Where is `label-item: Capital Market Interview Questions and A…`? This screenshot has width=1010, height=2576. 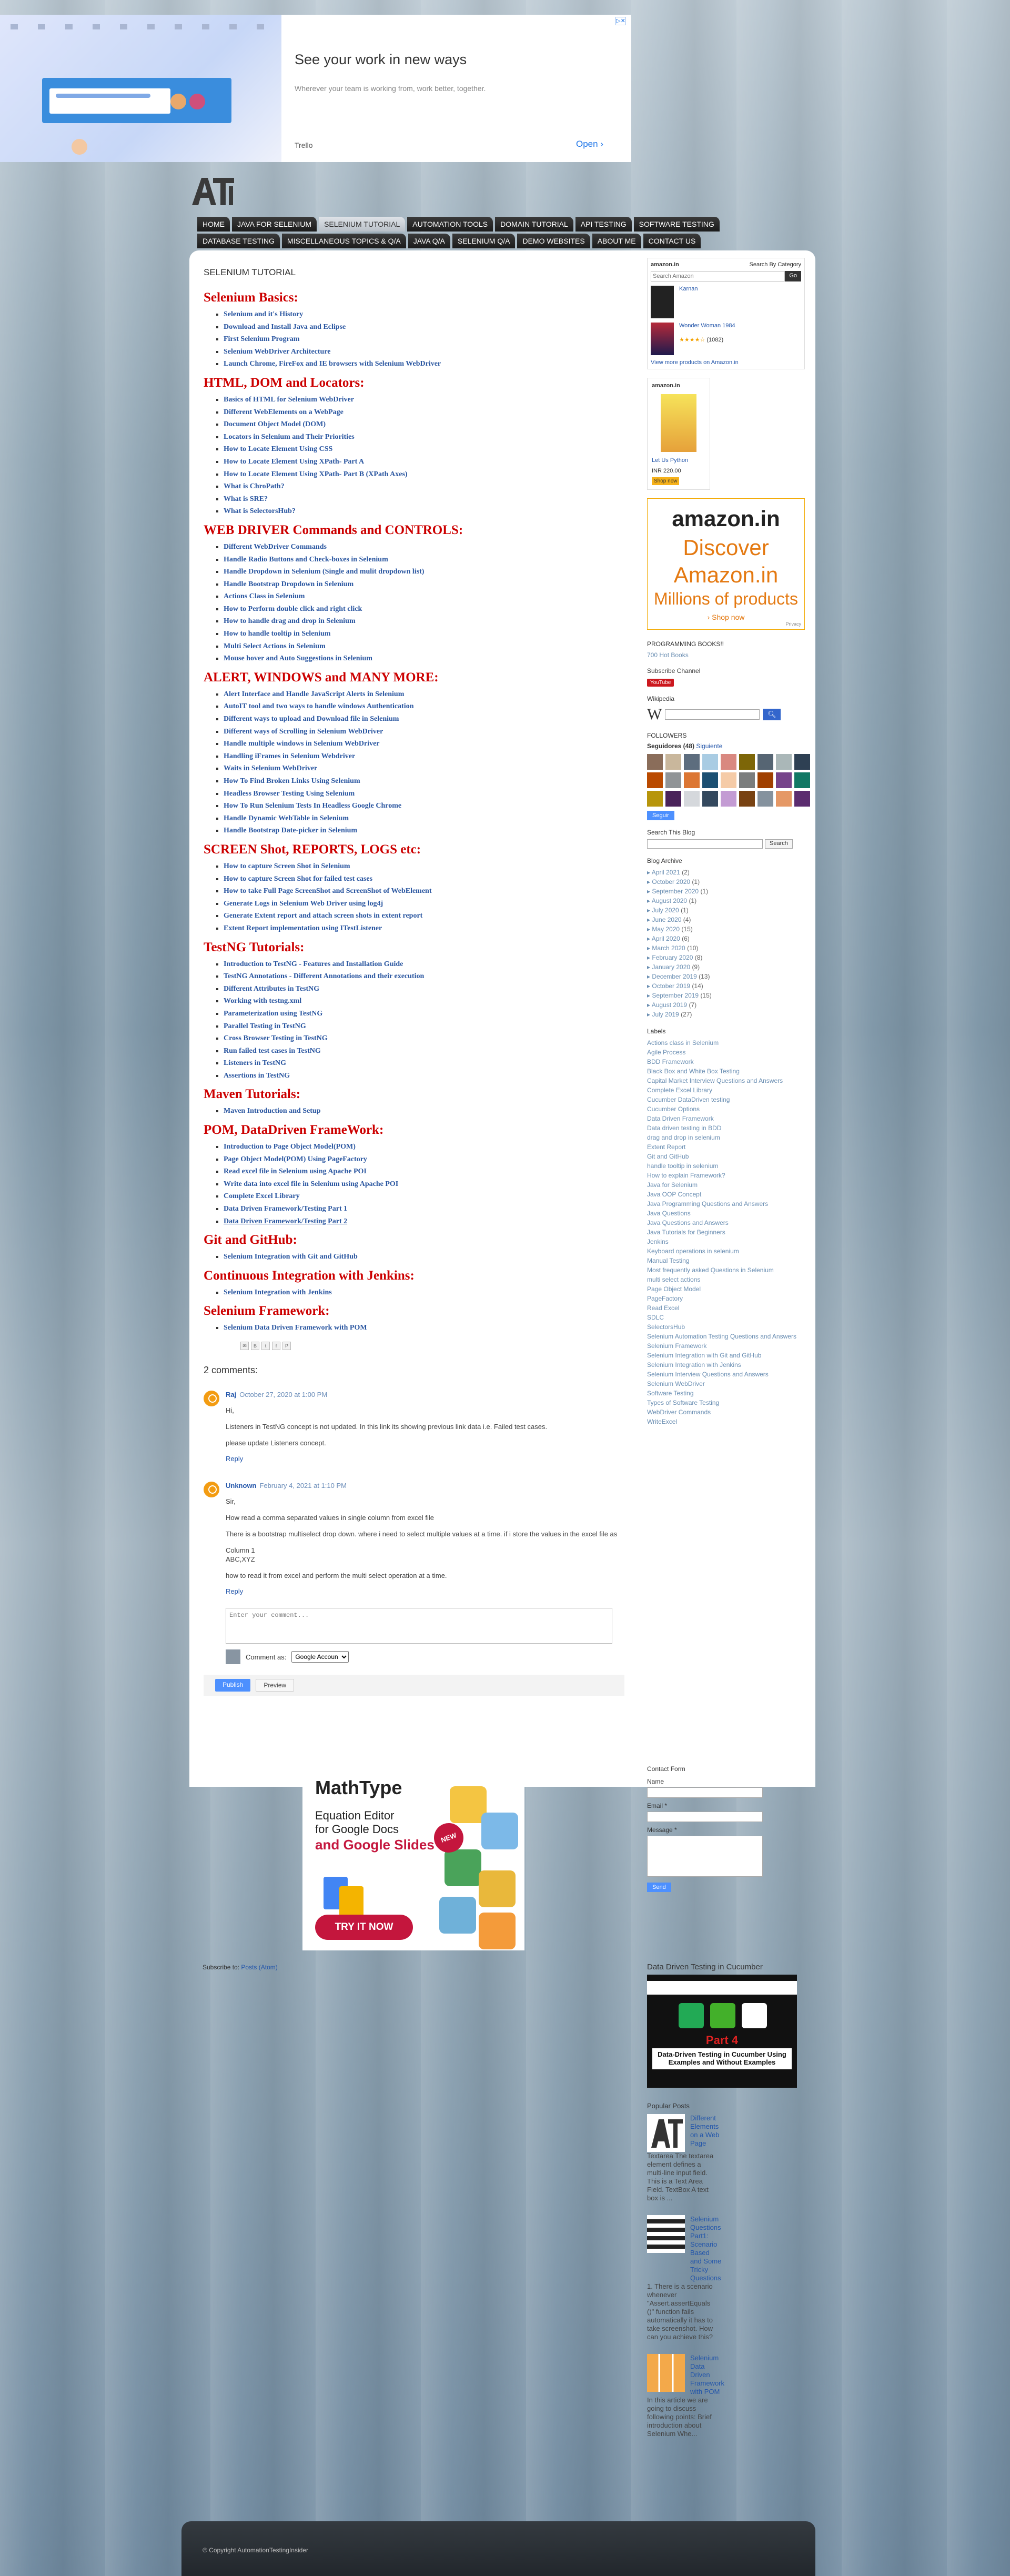 label-item: Capital Market Interview Questions and A… is located at coordinates (726, 1080).